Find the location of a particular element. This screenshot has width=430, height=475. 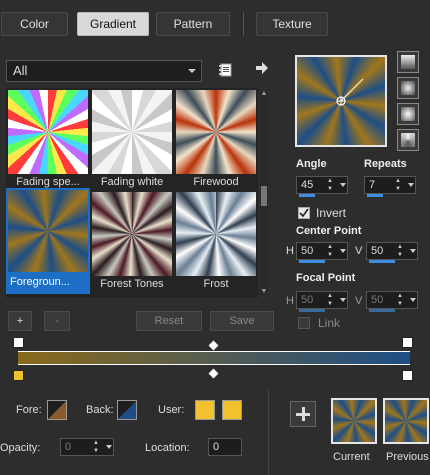

current-gradient-thumbnail is located at coordinates (354, 421).